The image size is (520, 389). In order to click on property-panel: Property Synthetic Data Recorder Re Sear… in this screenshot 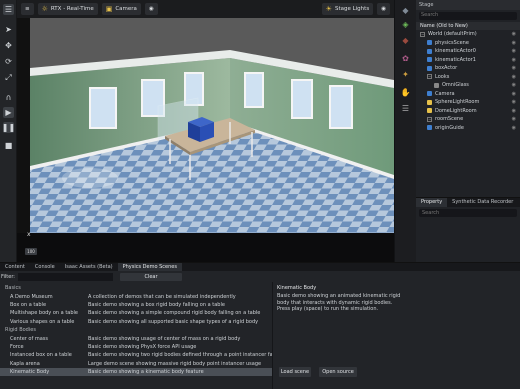, I will do `click(468, 229)`.